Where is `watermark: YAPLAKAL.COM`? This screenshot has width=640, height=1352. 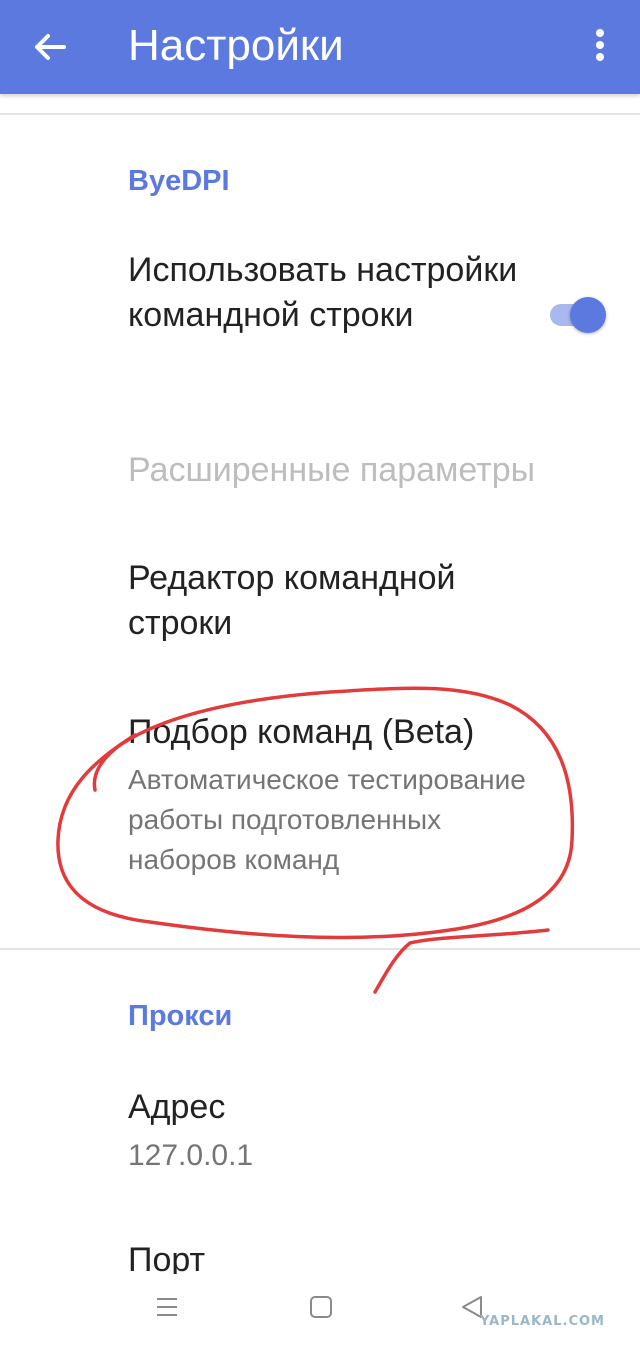 watermark: YAPLAKAL.COM is located at coordinates (542, 1321).